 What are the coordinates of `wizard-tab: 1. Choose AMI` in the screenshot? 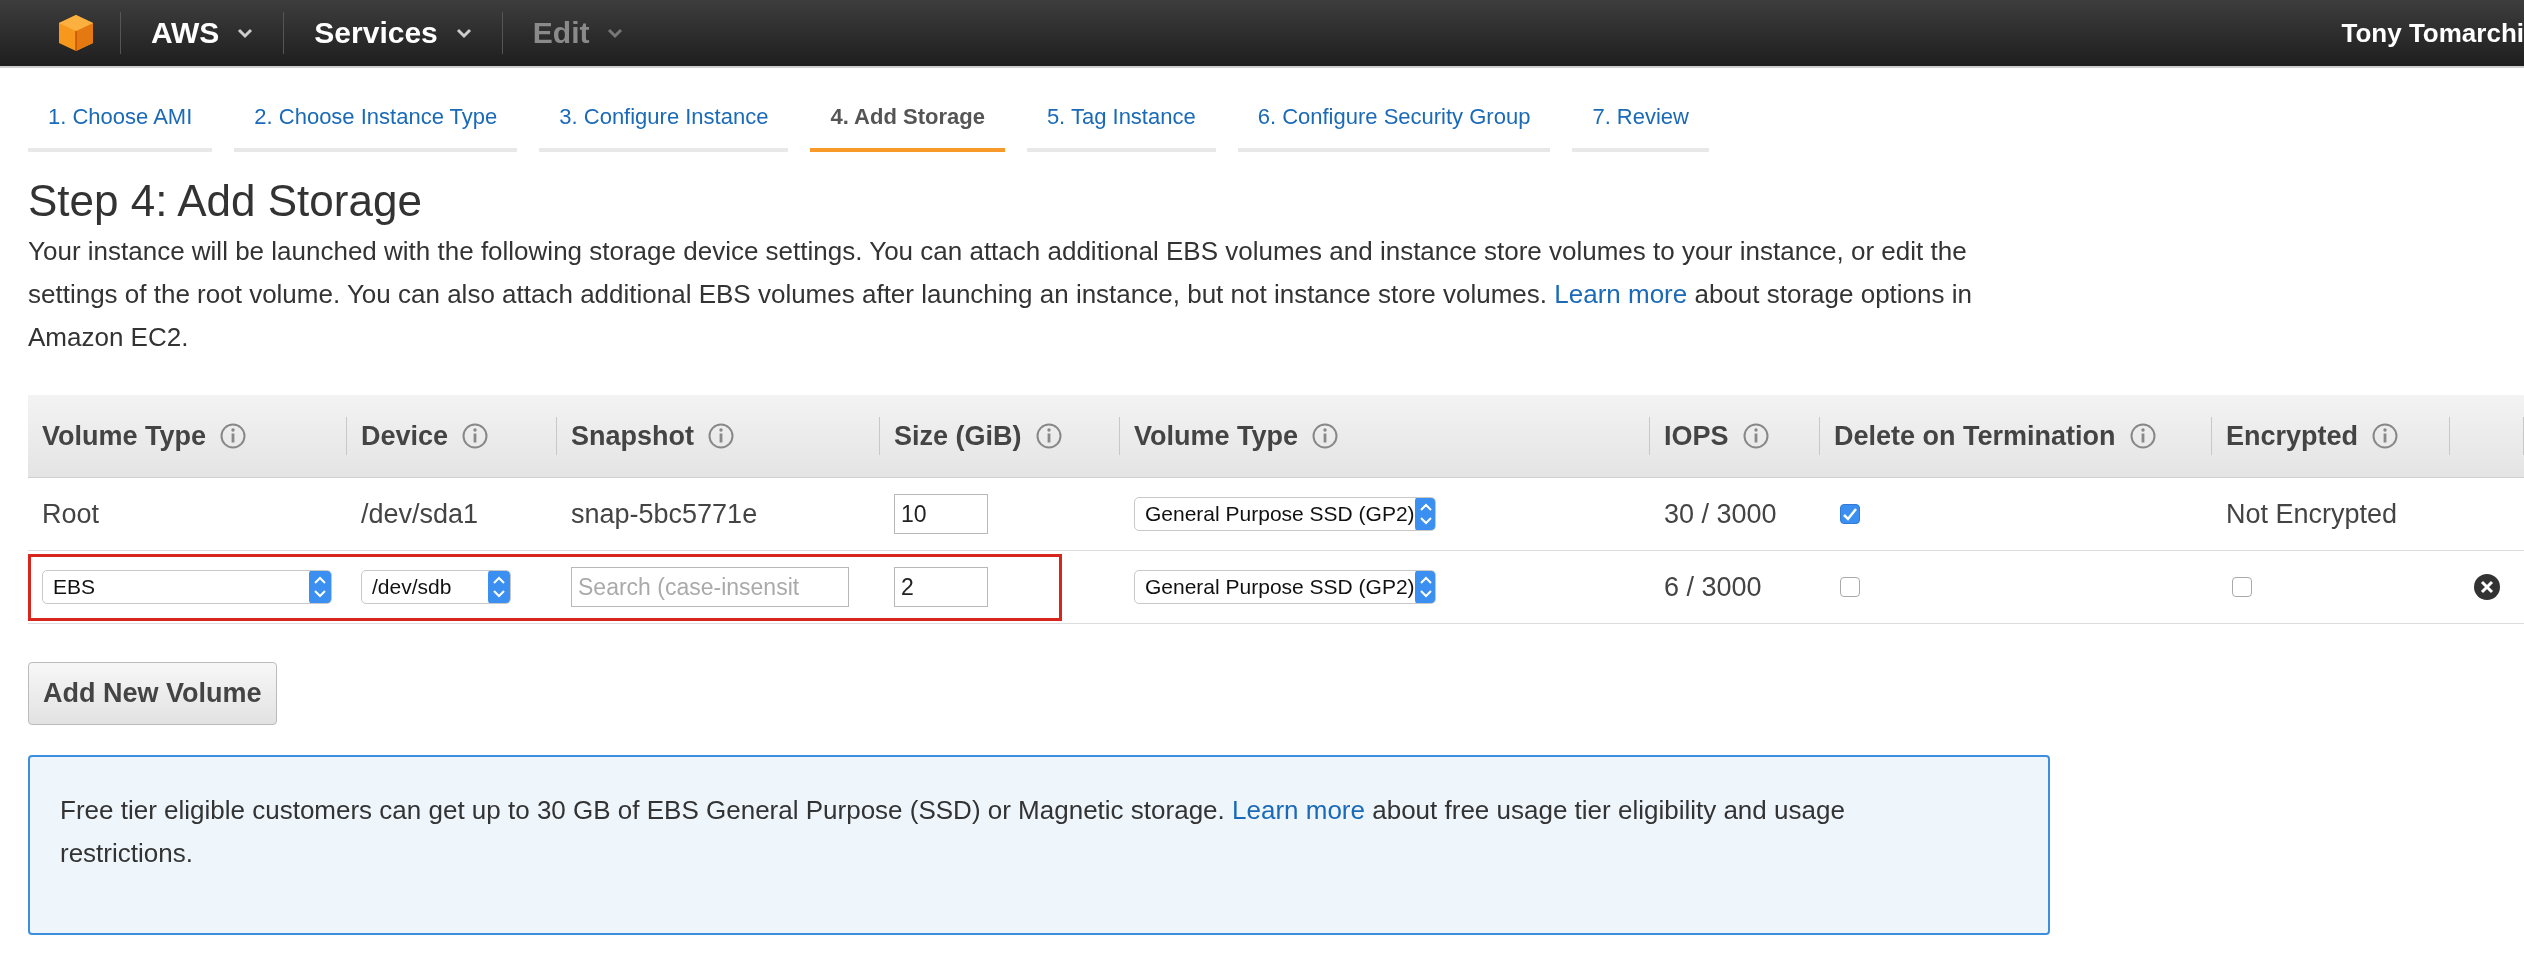 It's located at (120, 124).